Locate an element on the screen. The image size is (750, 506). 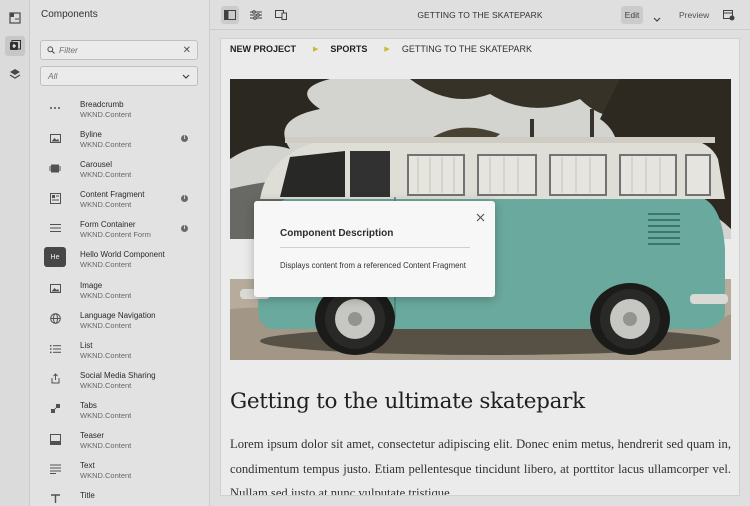
group-select: All is located at coordinates (119, 76).